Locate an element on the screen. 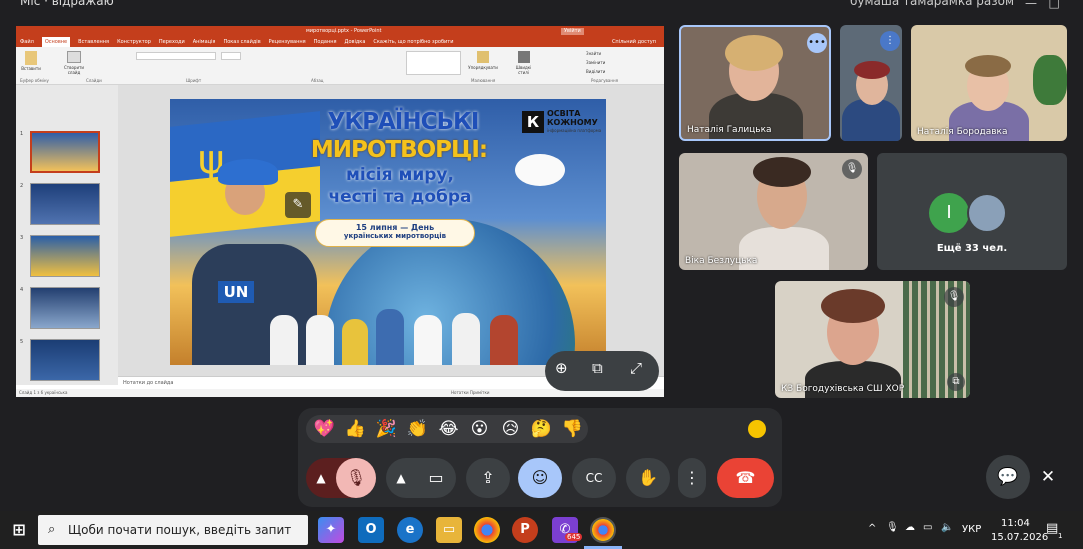 The height and width of the screenshot is (549, 1083). onedrive-icon: ☁ is located at coordinates (910, 527).